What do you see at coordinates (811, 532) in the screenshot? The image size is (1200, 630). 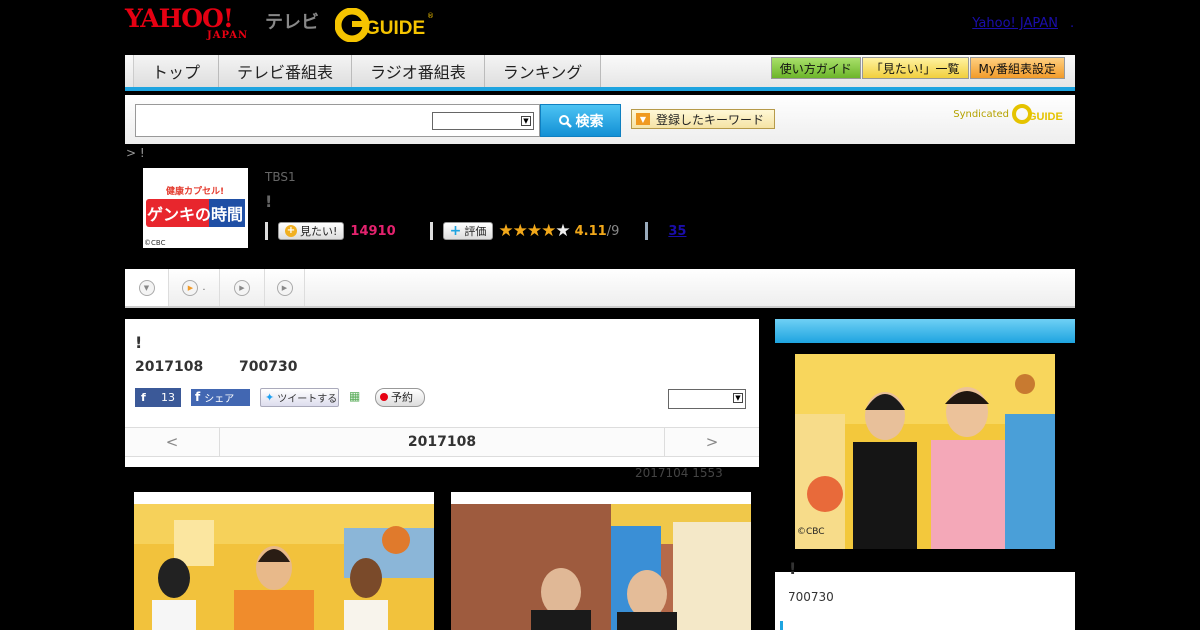 I see `sidebar-photo-credit: ©CBC` at bounding box center [811, 532].